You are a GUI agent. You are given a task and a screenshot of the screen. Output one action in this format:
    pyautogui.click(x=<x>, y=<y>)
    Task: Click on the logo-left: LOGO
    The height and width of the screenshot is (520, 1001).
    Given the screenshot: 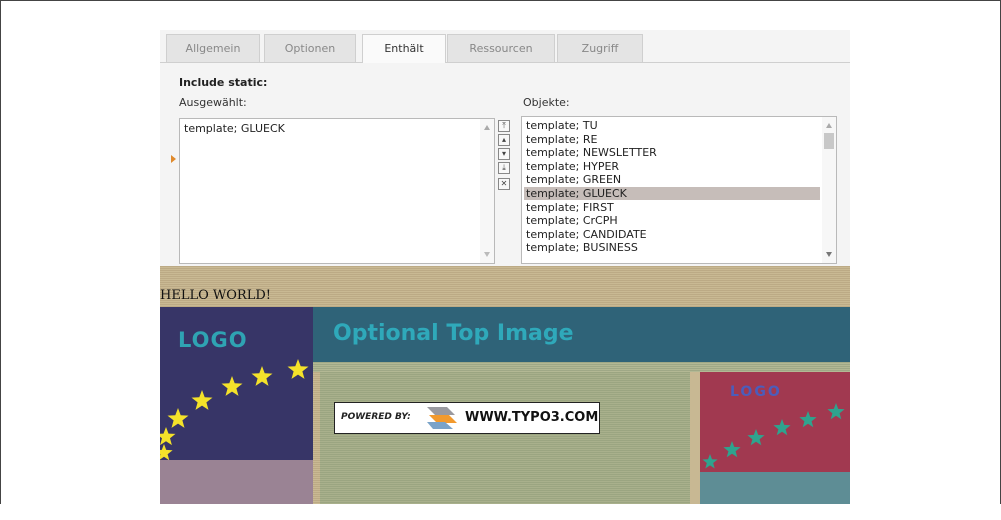 What is the action you would take?
    pyautogui.click(x=213, y=340)
    